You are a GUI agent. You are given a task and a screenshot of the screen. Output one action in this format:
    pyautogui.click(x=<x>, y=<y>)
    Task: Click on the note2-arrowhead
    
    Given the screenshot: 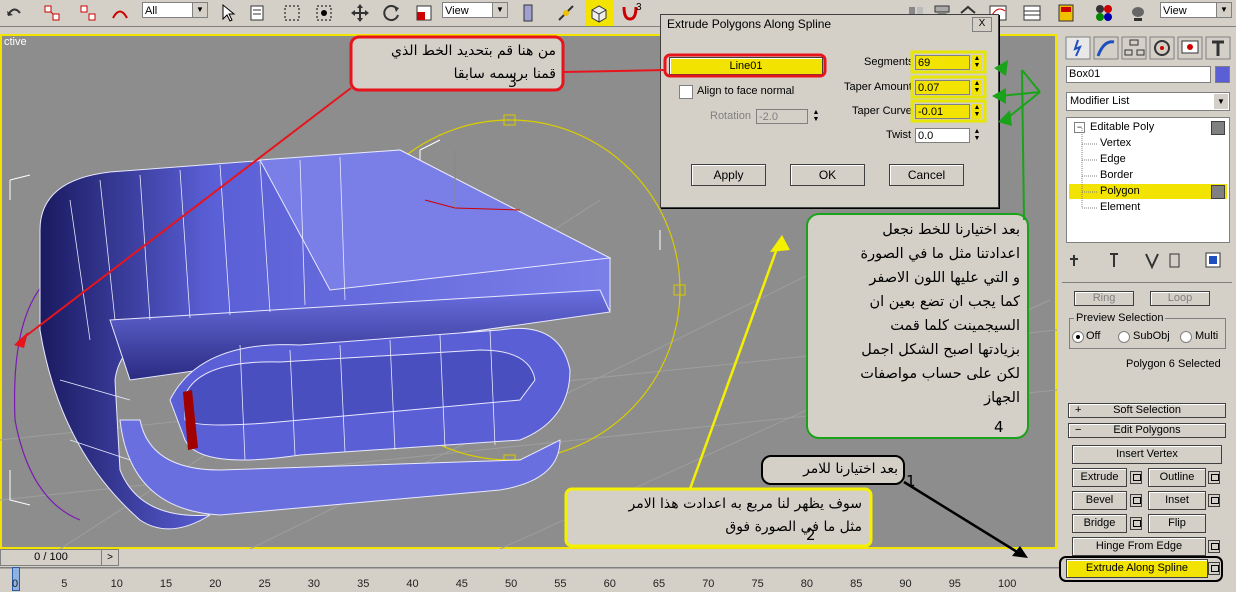 What is the action you would take?
    pyautogui.click(x=780, y=243)
    